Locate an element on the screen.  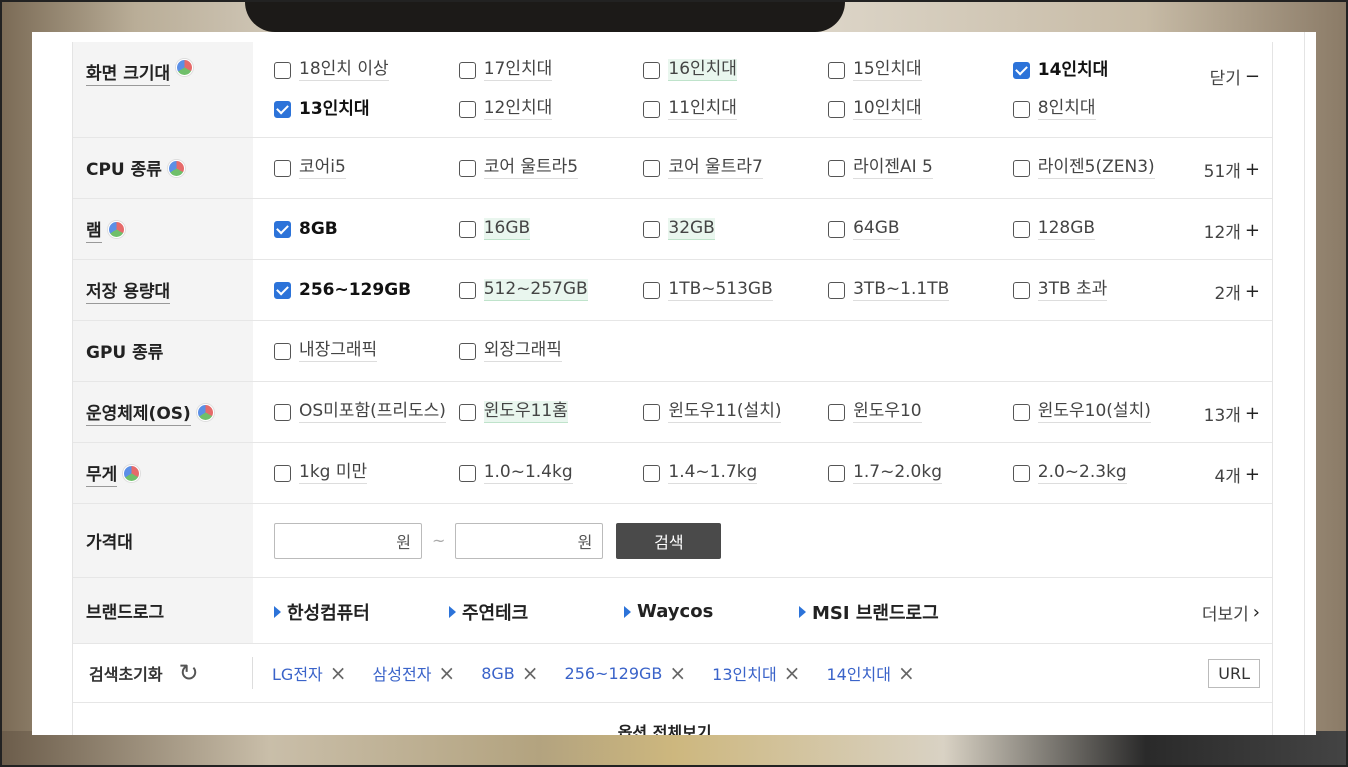
filter-option: 코어i5 is located at coordinates (366, 168).